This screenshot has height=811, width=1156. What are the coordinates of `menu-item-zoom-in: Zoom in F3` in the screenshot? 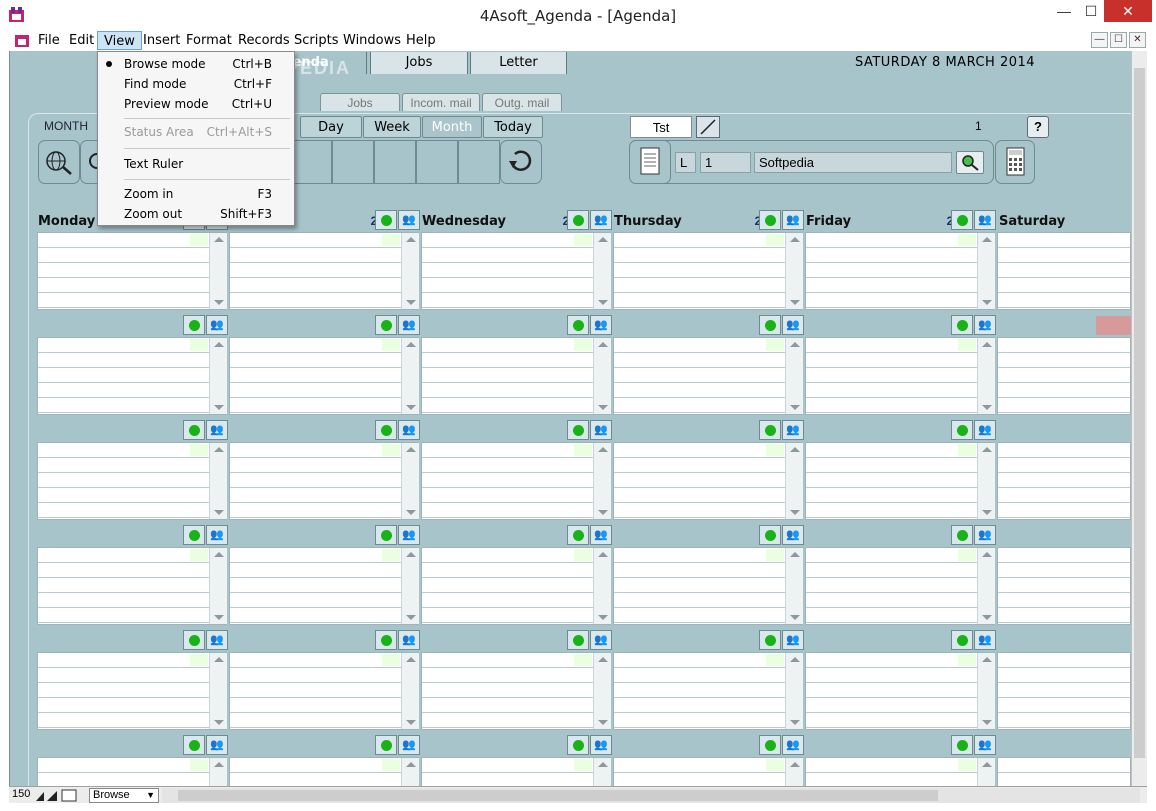 It's located at (196, 194).